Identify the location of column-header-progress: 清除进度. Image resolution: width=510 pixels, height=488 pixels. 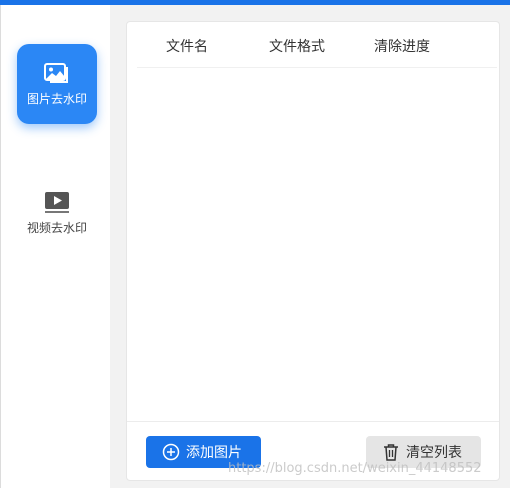
(402, 47).